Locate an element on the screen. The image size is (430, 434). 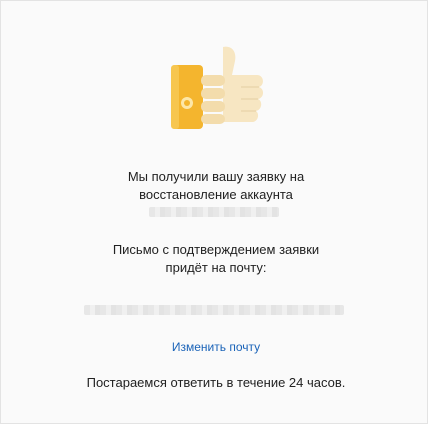
account-login-masked is located at coordinates (214, 212).